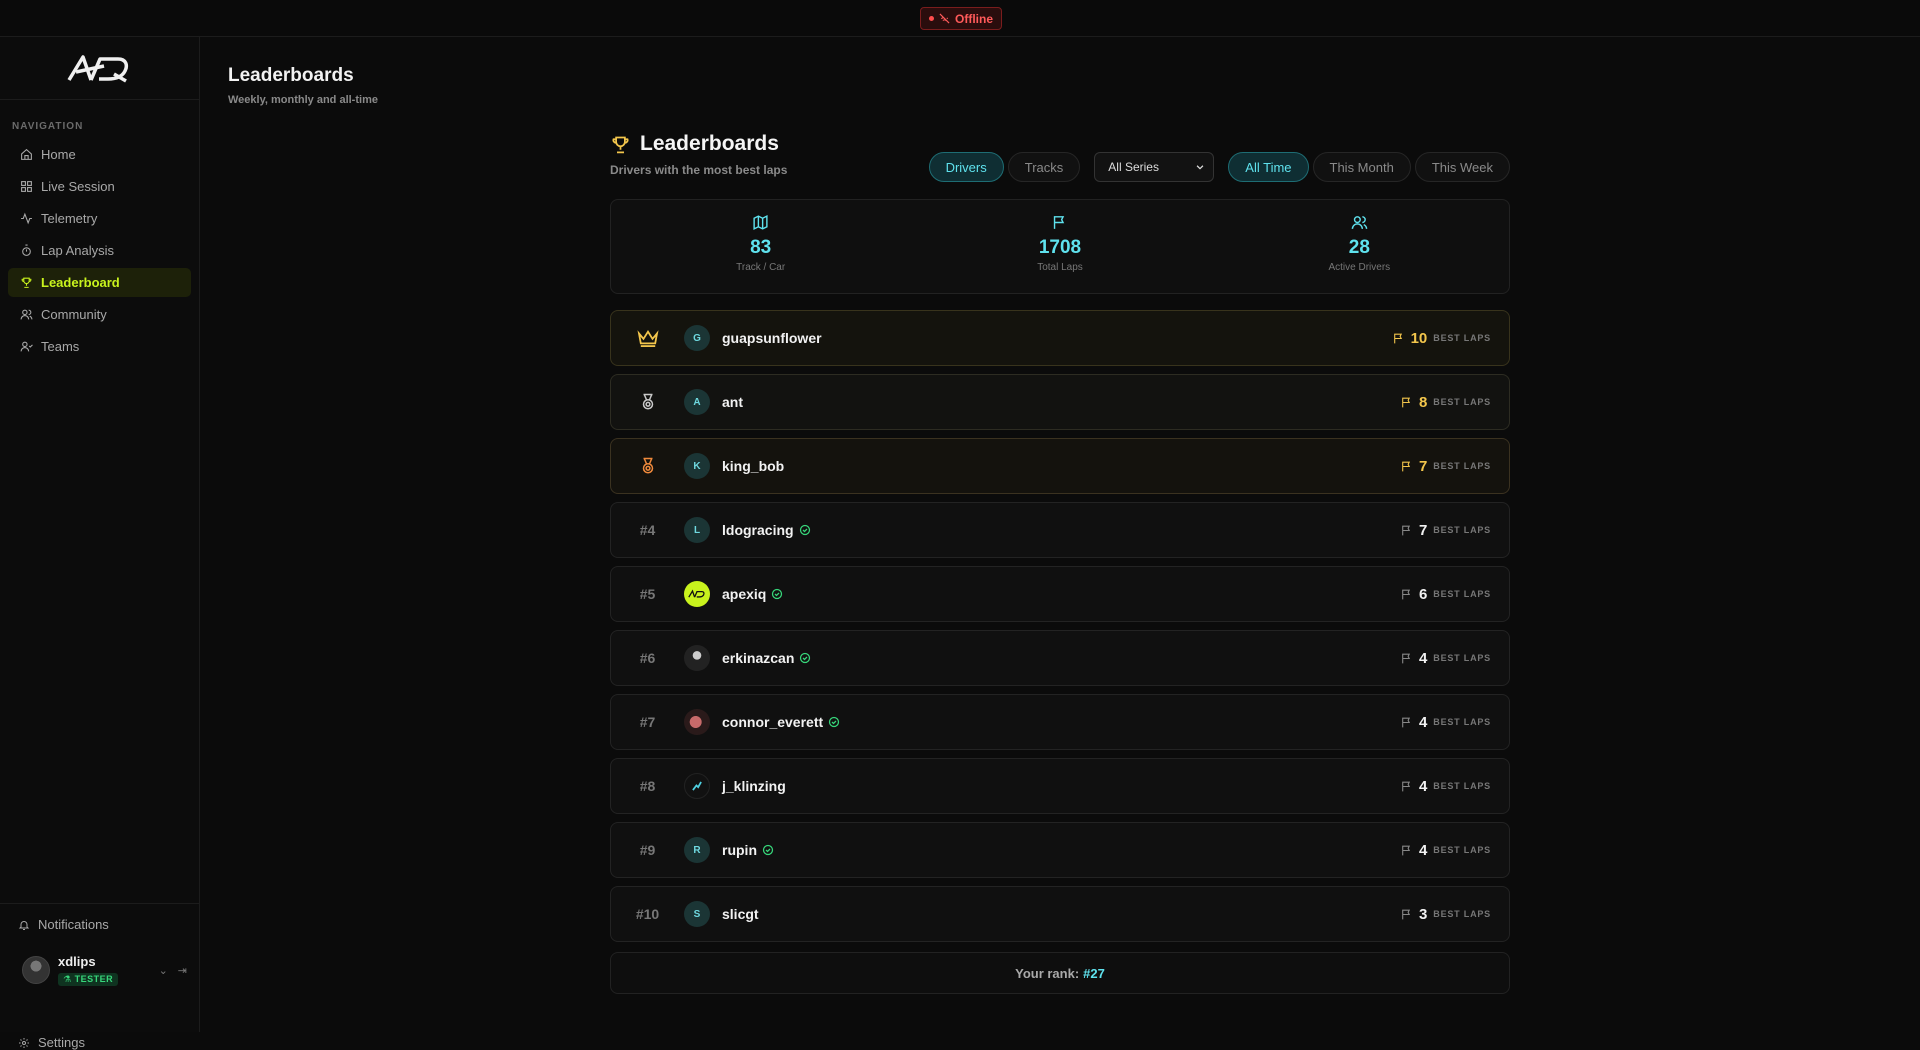  Describe the element at coordinates (78, 186) in the screenshot. I see `sidebar-item-label: Live Session` at that location.